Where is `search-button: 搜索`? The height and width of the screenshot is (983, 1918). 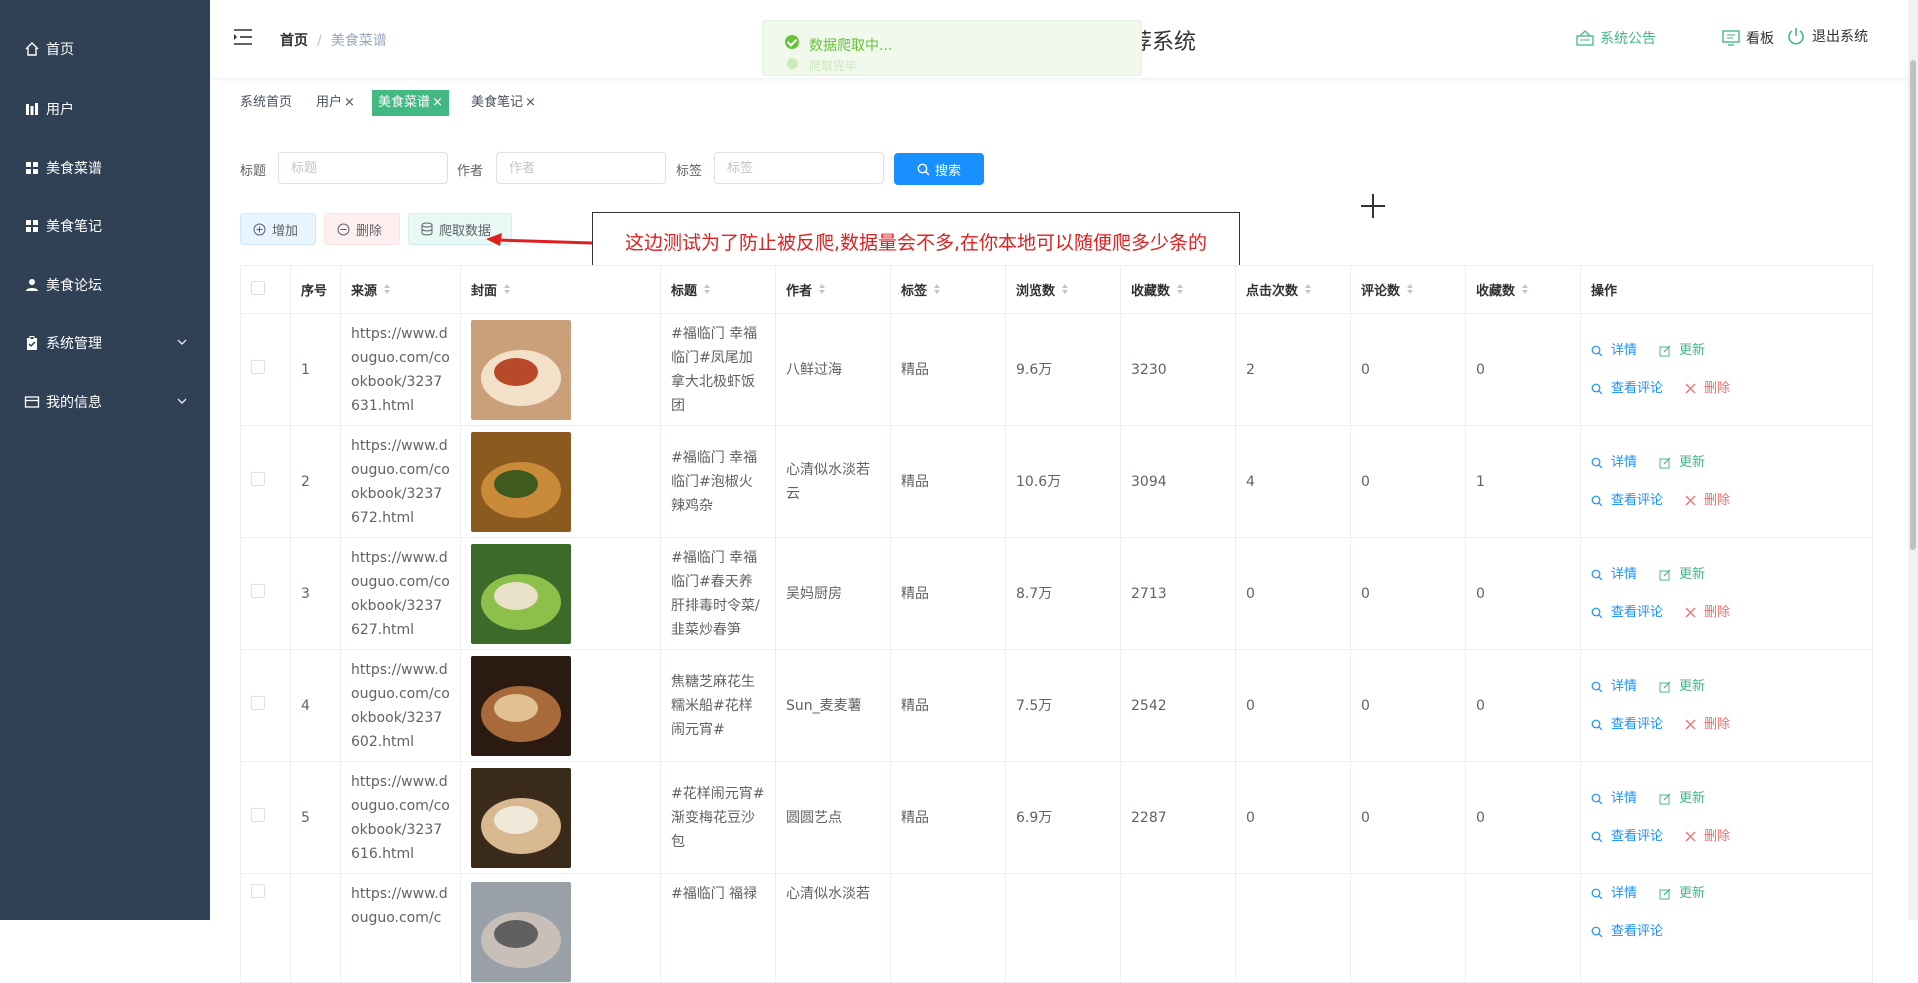
search-button: 搜索 is located at coordinates (939, 169).